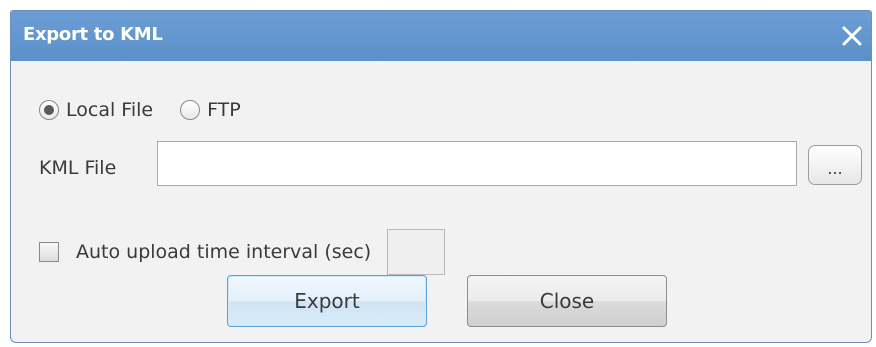 This screenshot has height=347, width=876. What do you see at coordinates (49, 252) in the screenshot?
I see `auto-upload-checkbox` at bounding box center [49, 252].